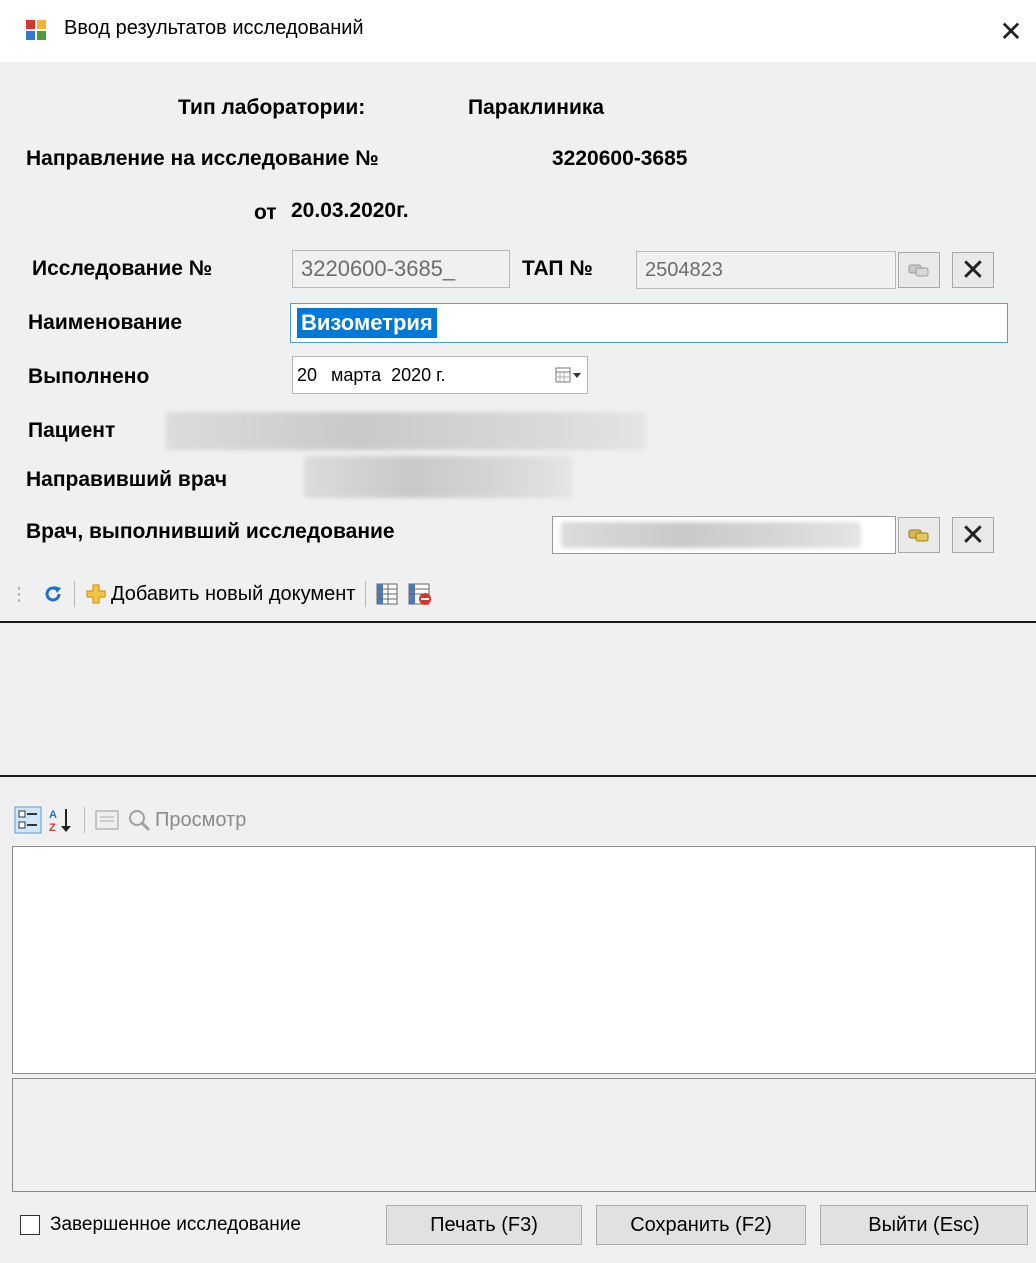 The width and height of the screenshot is (1036, 1263). Describe the element at coordinates (356, 374) in the screenshot. I see `done-month: марта` at that location.